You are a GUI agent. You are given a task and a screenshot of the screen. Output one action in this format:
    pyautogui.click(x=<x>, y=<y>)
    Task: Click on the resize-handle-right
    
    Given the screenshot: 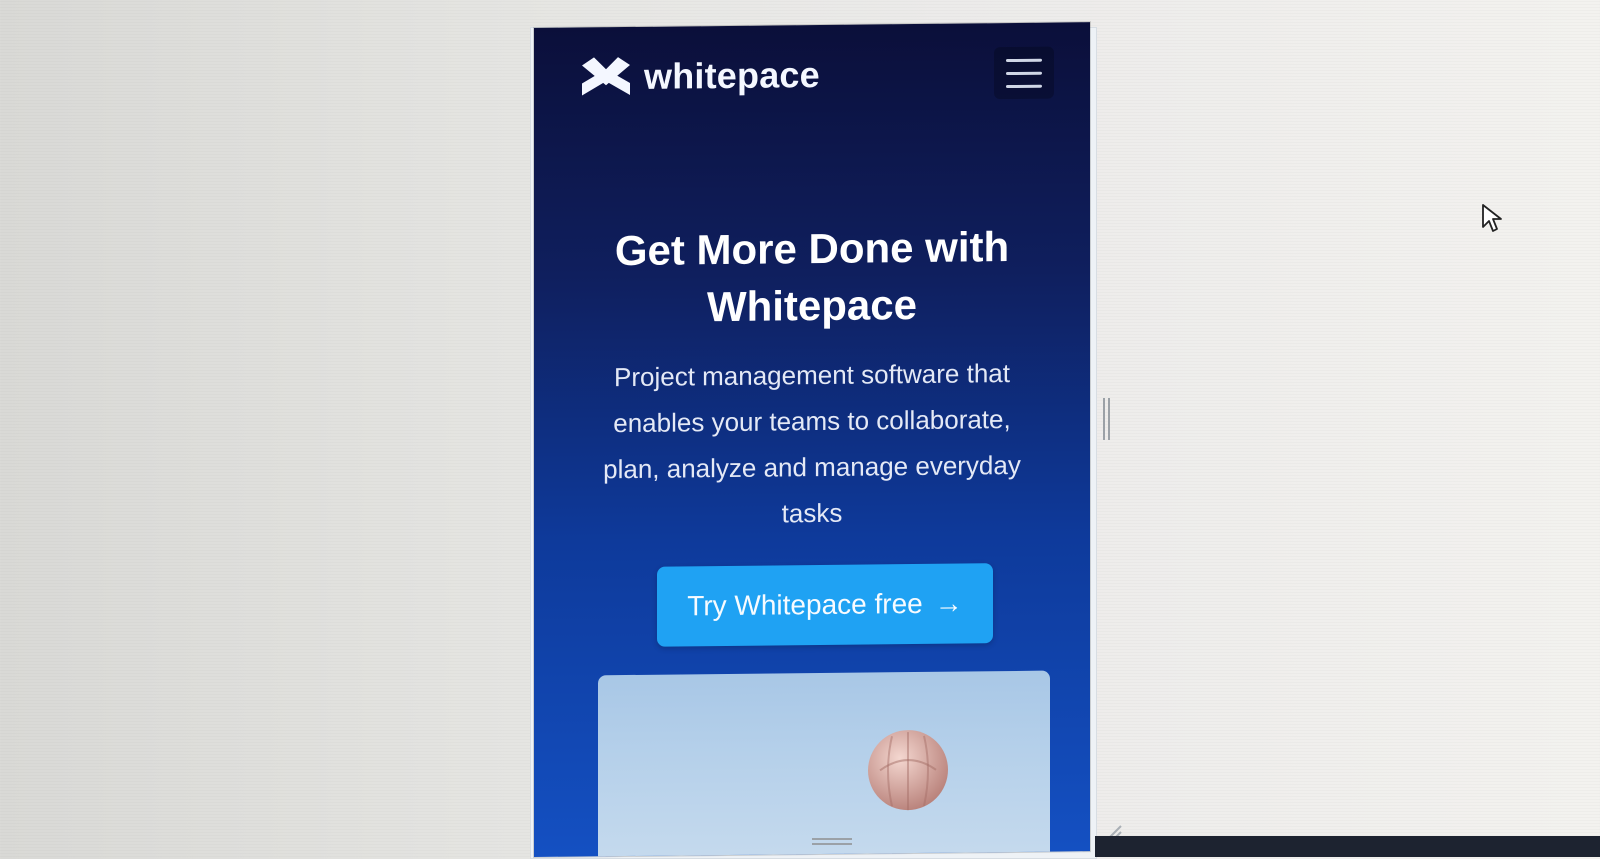 What is the action you would take?
    pyautogui.click(x=1106, y=419)
    